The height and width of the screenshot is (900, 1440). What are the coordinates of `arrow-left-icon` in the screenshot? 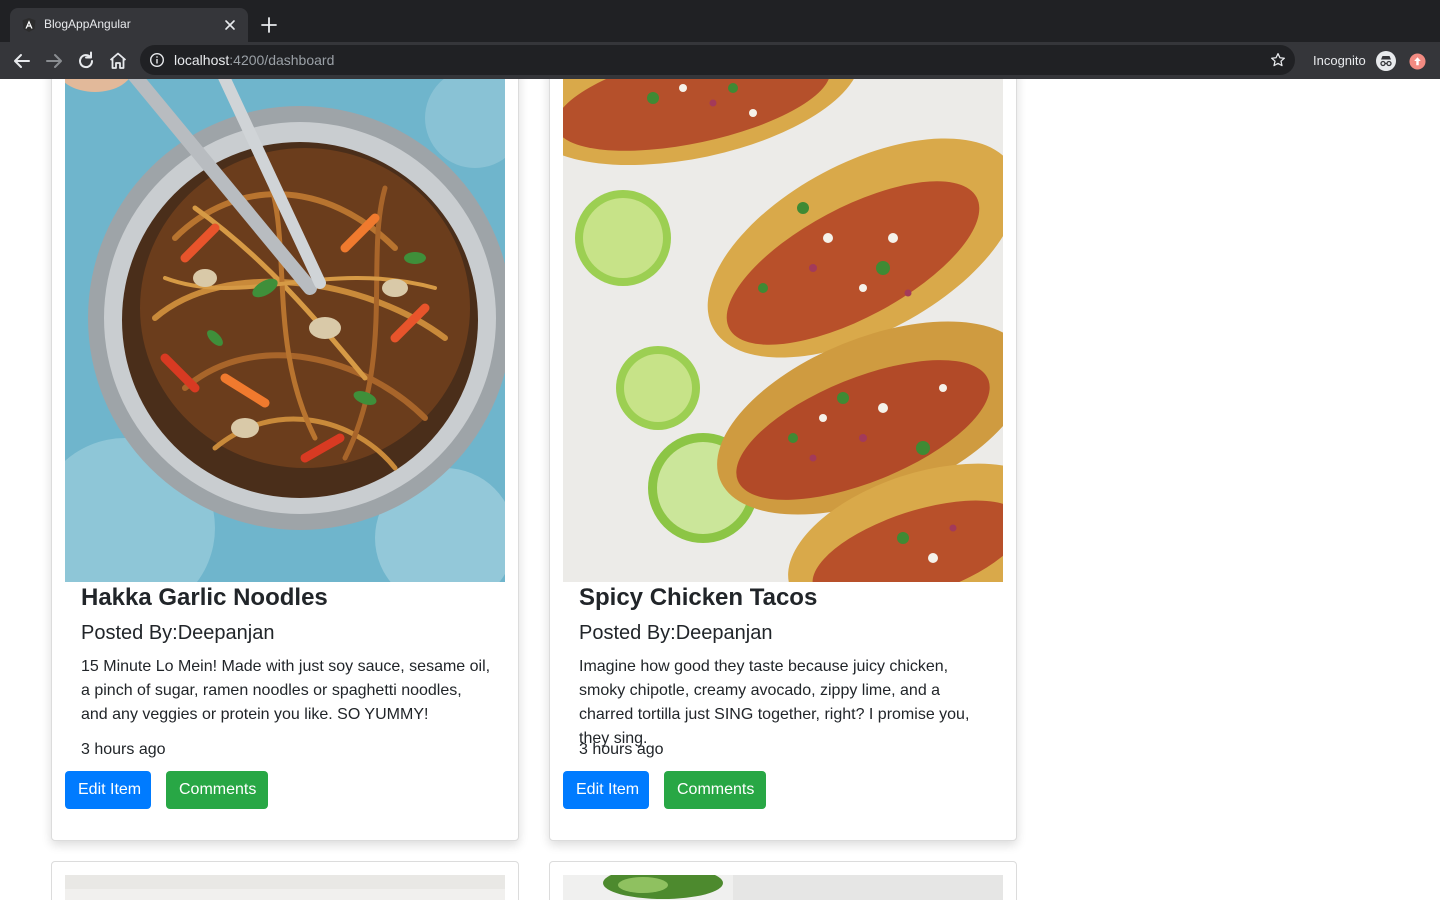 It's located at (22, 61).